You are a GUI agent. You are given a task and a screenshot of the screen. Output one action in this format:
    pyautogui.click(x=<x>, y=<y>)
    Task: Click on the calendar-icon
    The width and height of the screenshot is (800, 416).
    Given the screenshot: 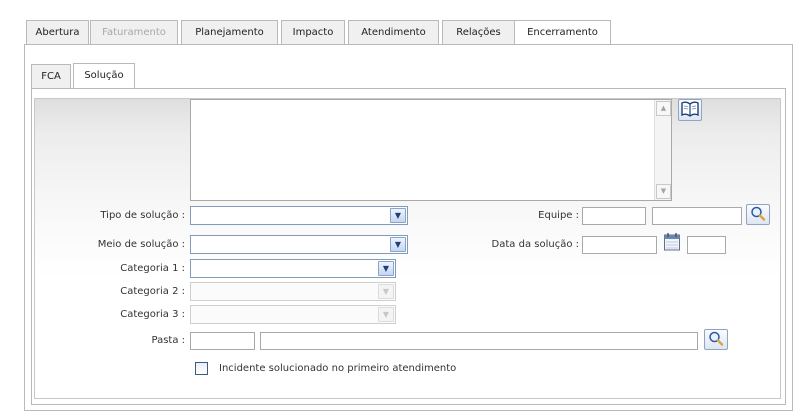 What is the action you would take?
    pyautogui.click(x=672, y=242)
    